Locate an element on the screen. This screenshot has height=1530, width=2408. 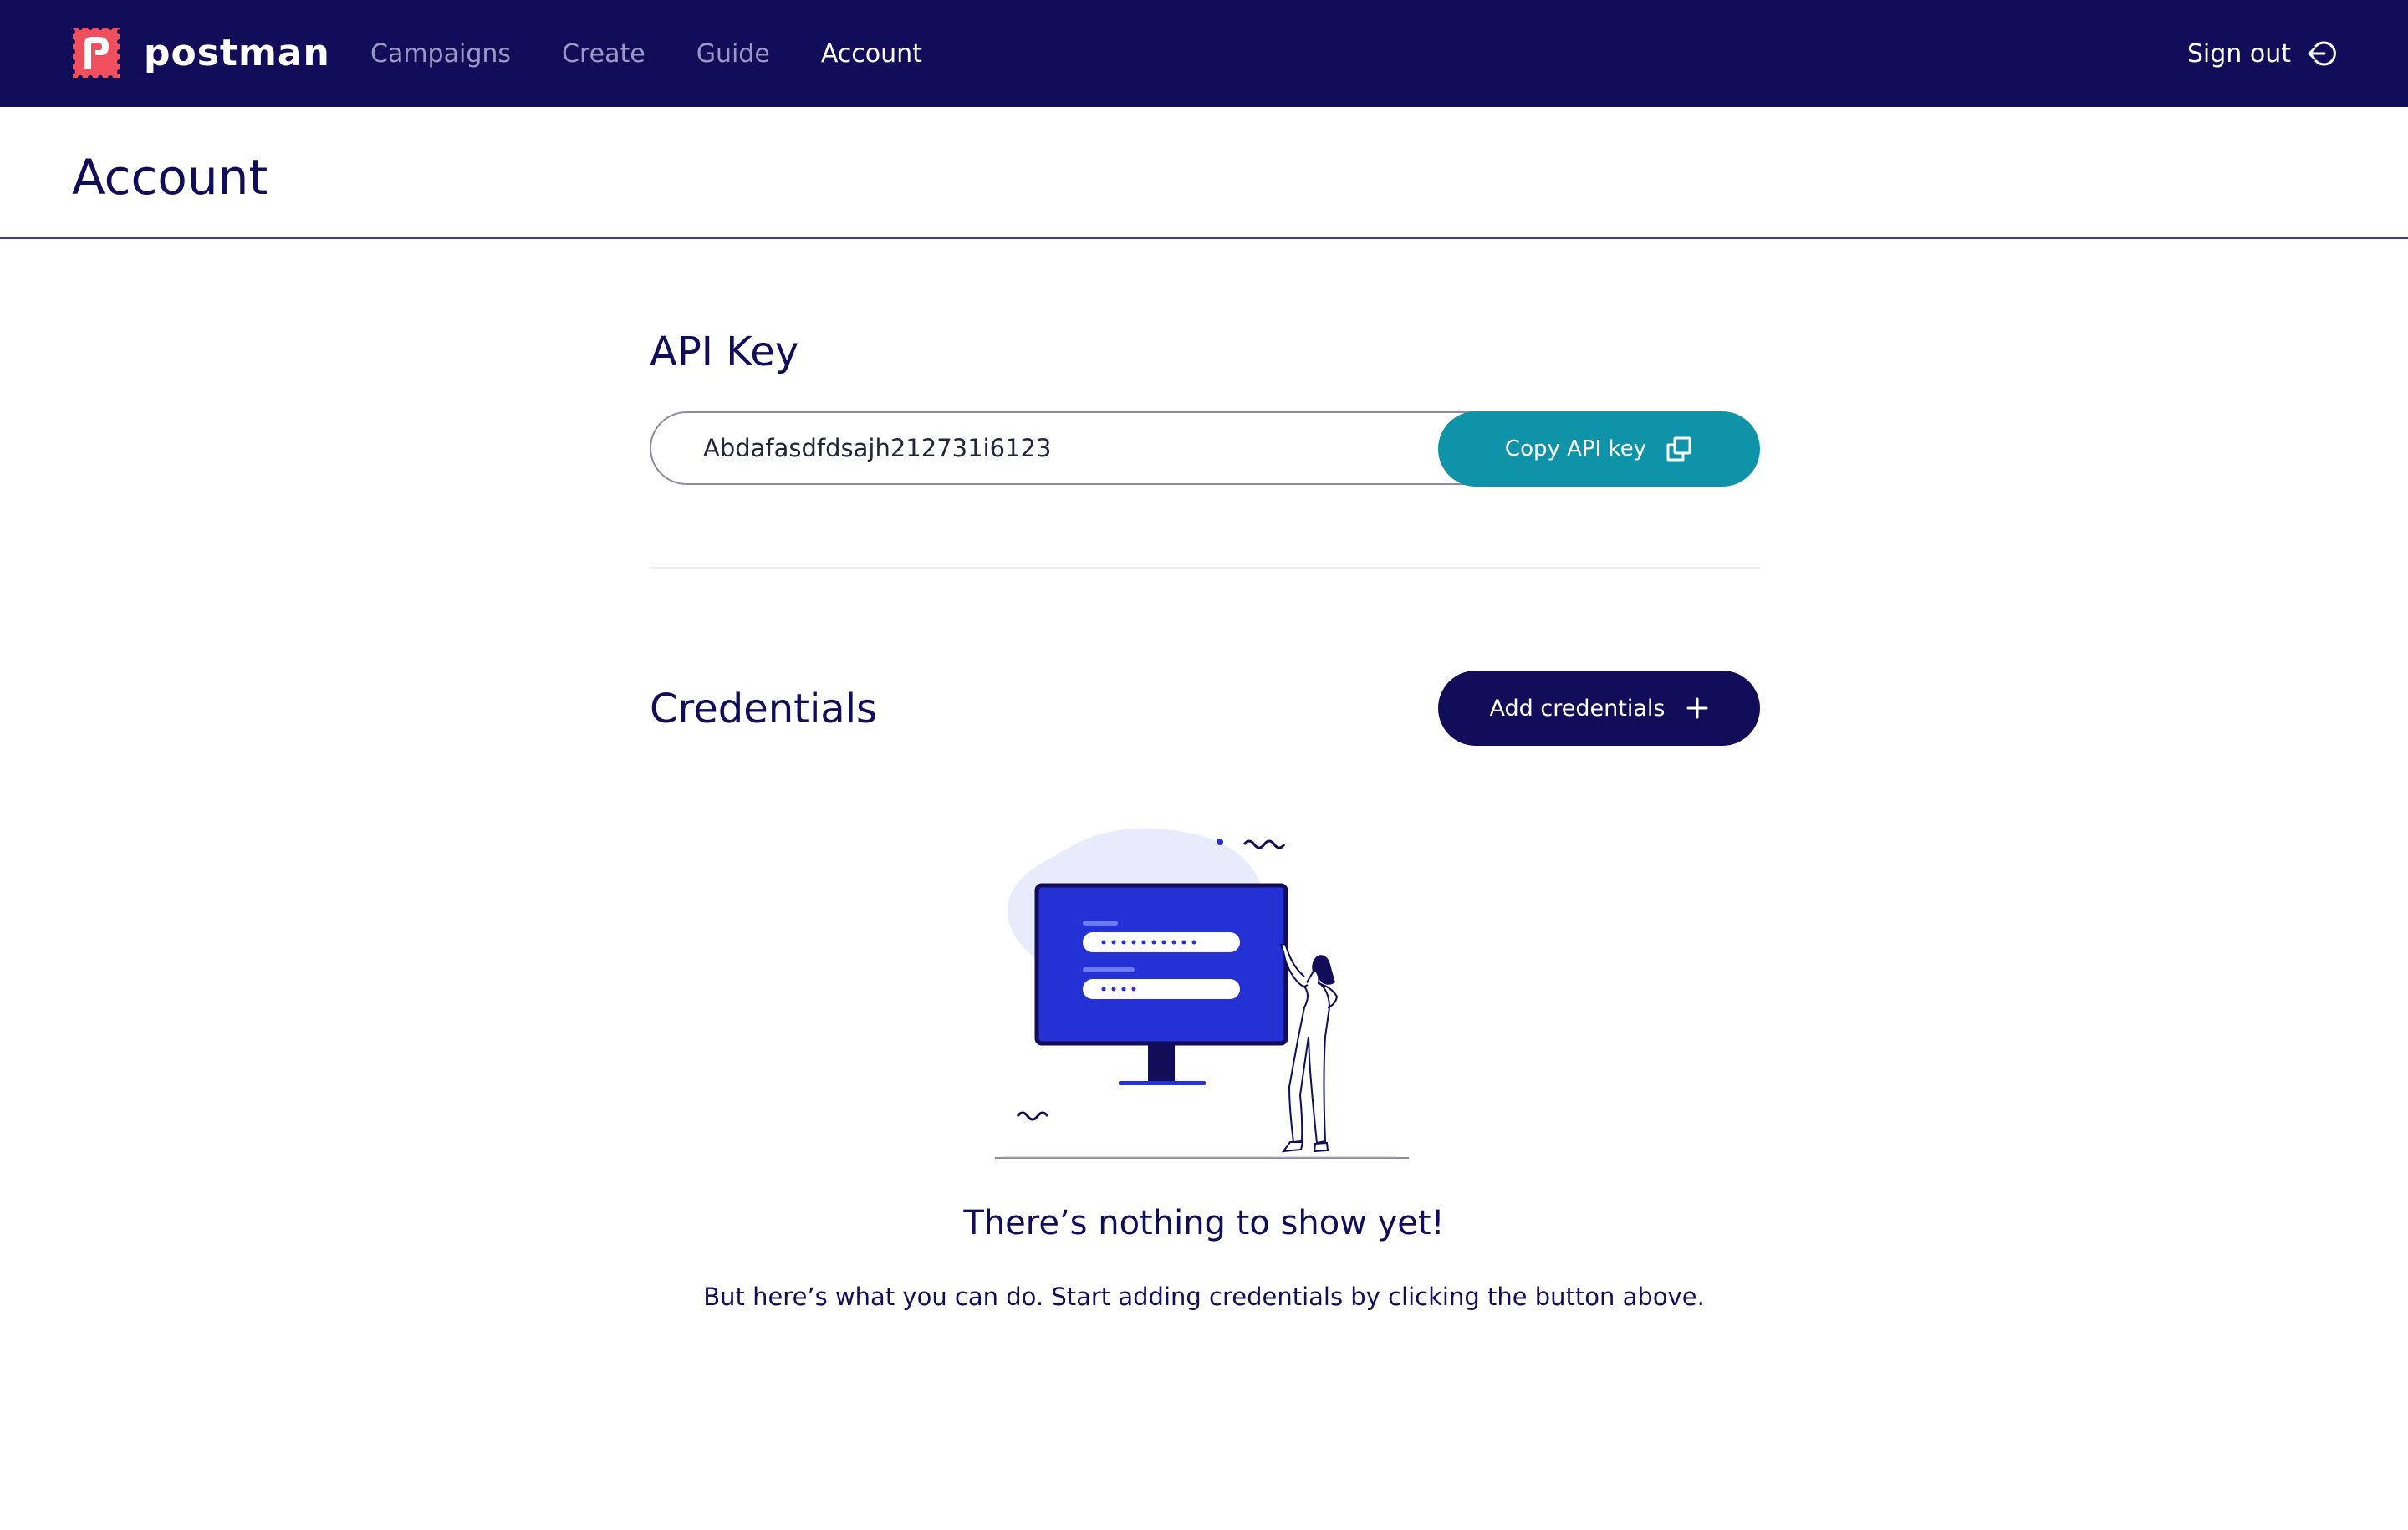
sign-out-button: Sign out is located at coordinates (2262, 54).